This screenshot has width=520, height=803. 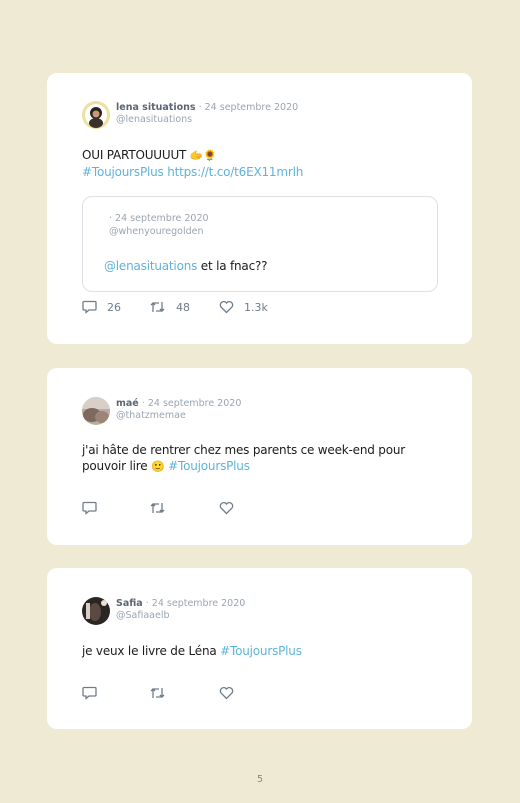 I want to click on author-handle: @thatzmemae, so click(x=178, y=416).